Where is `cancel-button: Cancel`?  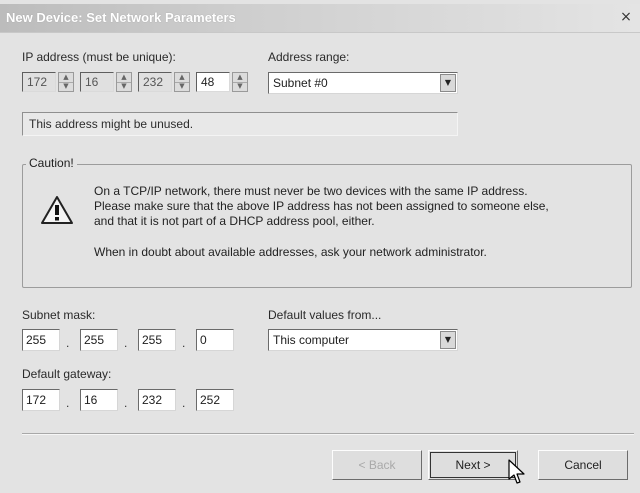
cancel-button: Cancel is located at coordinates (583, 465).